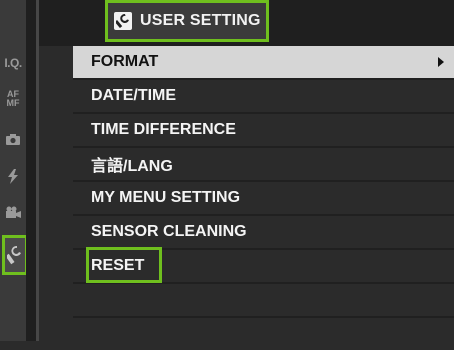 The width and height of the screenshot is (454, 350). Describe the element at coordinates (441, 62) in the screenshot. I see `chevron-right-icon` at that location.